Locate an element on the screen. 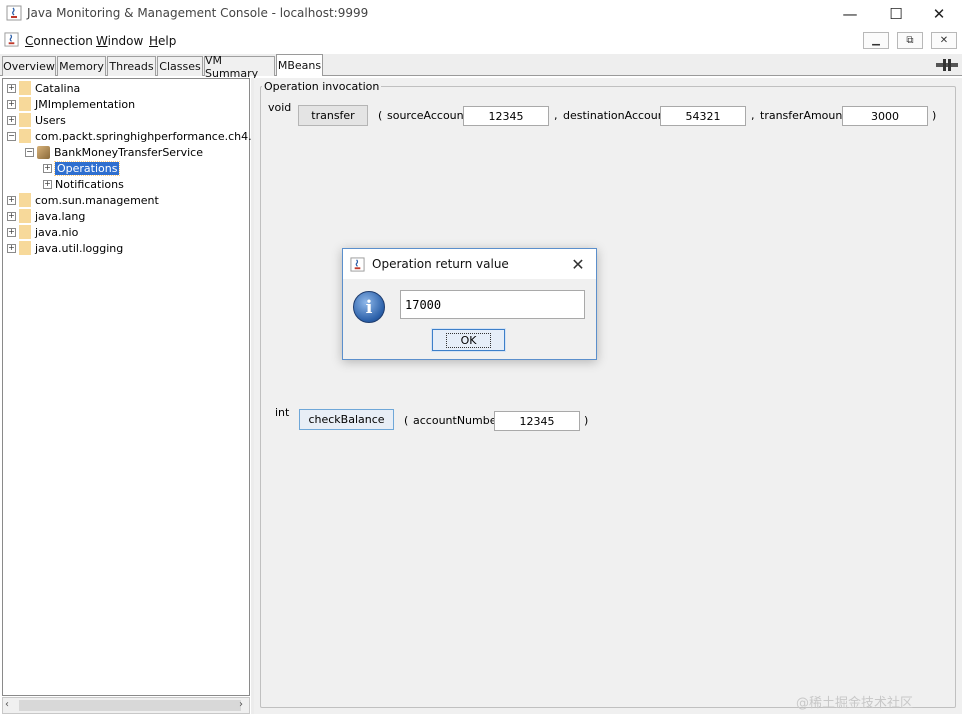 This screenshot has height=717, width=962. tree-node-label: java.nio is located at coordinates (57, 232).